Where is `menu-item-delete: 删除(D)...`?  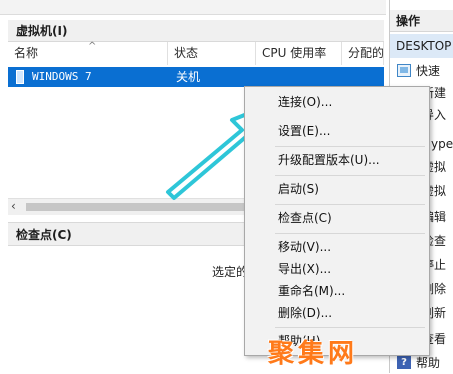
menu-item-delete: 删除(D)... is located at coordinates (337, 313).